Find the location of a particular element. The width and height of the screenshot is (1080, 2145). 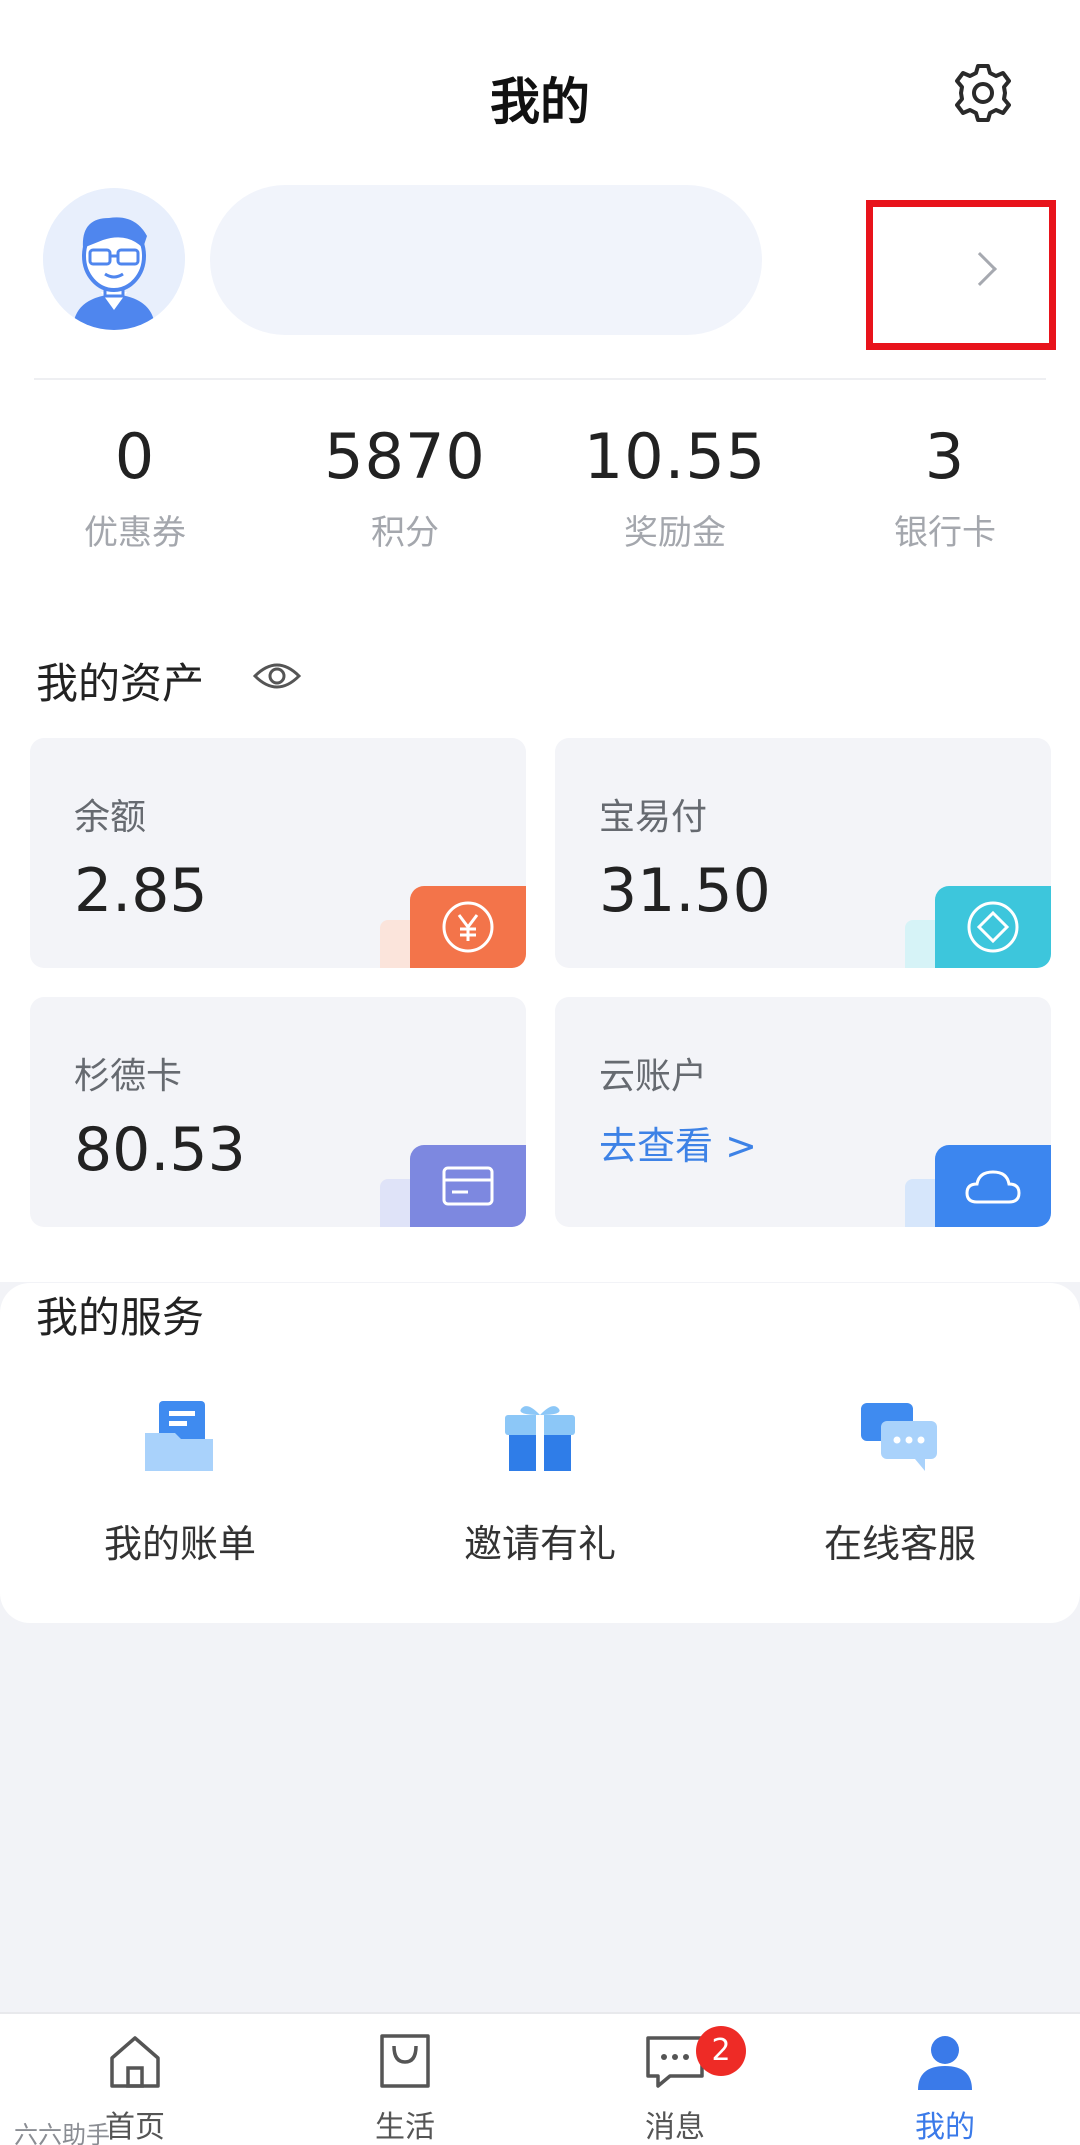

profile-row is located at coordinates (540, 265).